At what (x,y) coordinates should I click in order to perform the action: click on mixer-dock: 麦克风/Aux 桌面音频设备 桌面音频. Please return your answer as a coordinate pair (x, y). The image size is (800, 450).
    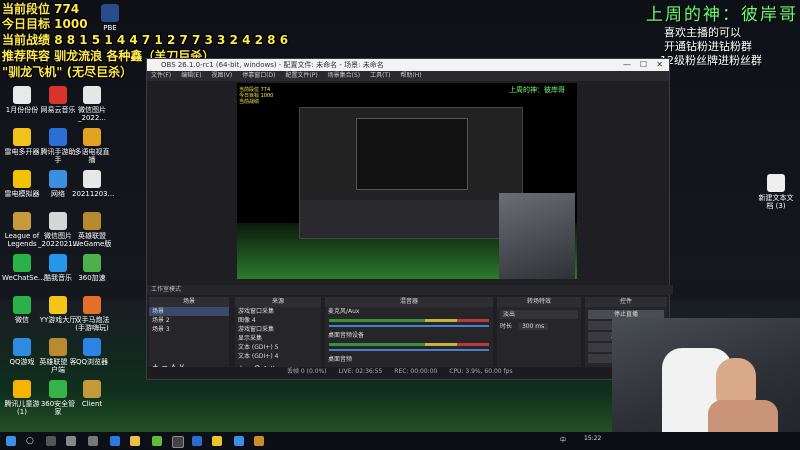
    Looking at the image, I should click on (409, 340).